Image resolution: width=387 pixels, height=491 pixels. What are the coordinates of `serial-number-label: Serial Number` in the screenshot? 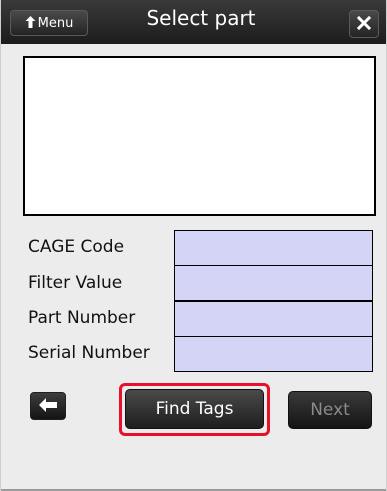 It's located at (89, 353).